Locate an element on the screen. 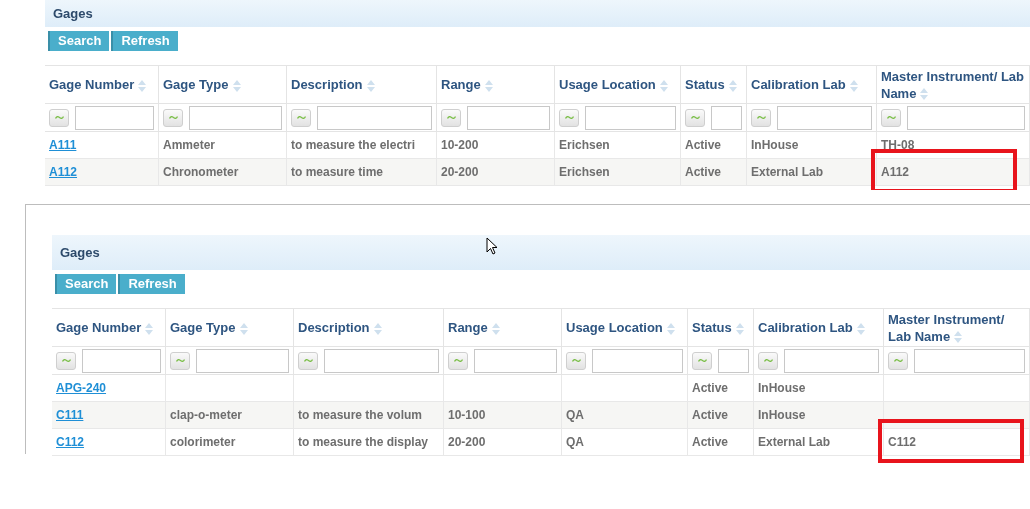  table-row: C111 clap-o-meter to measure the volum 10-100 QA Active InHouse is located at coordinates (541, 415).